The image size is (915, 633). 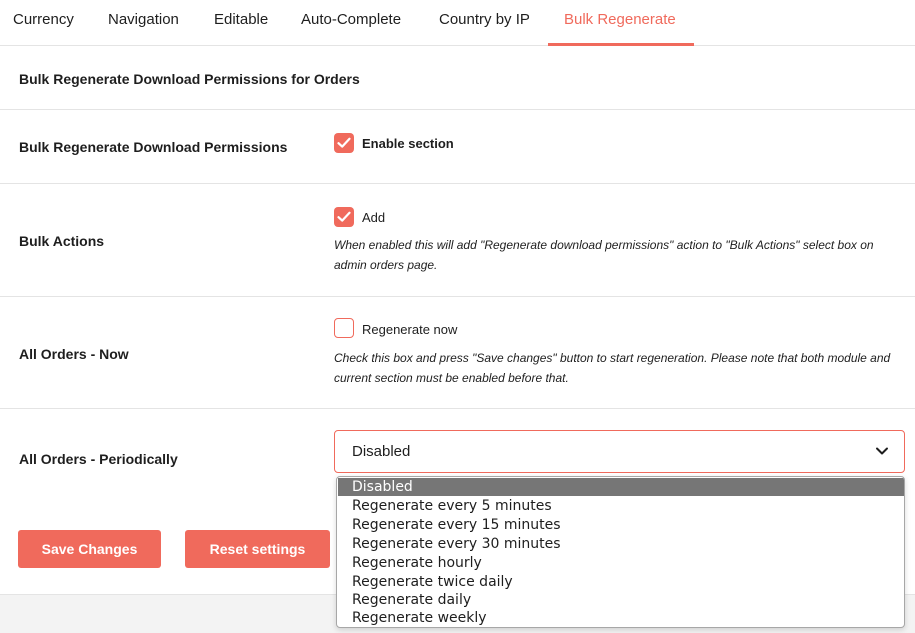 I want to click on tab-currency: Currency, so click(x=43, y=23).